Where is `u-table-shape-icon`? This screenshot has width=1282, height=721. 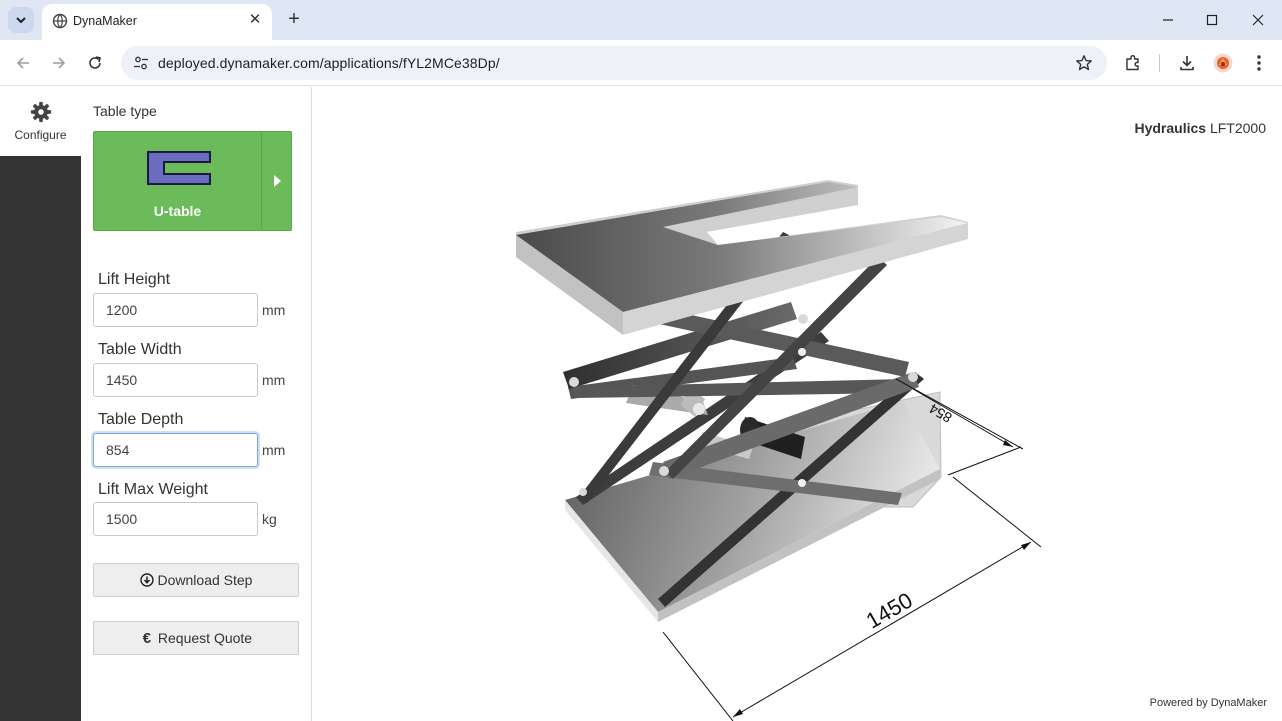
u-table-shape-icon is located at coordinates (179, 168).